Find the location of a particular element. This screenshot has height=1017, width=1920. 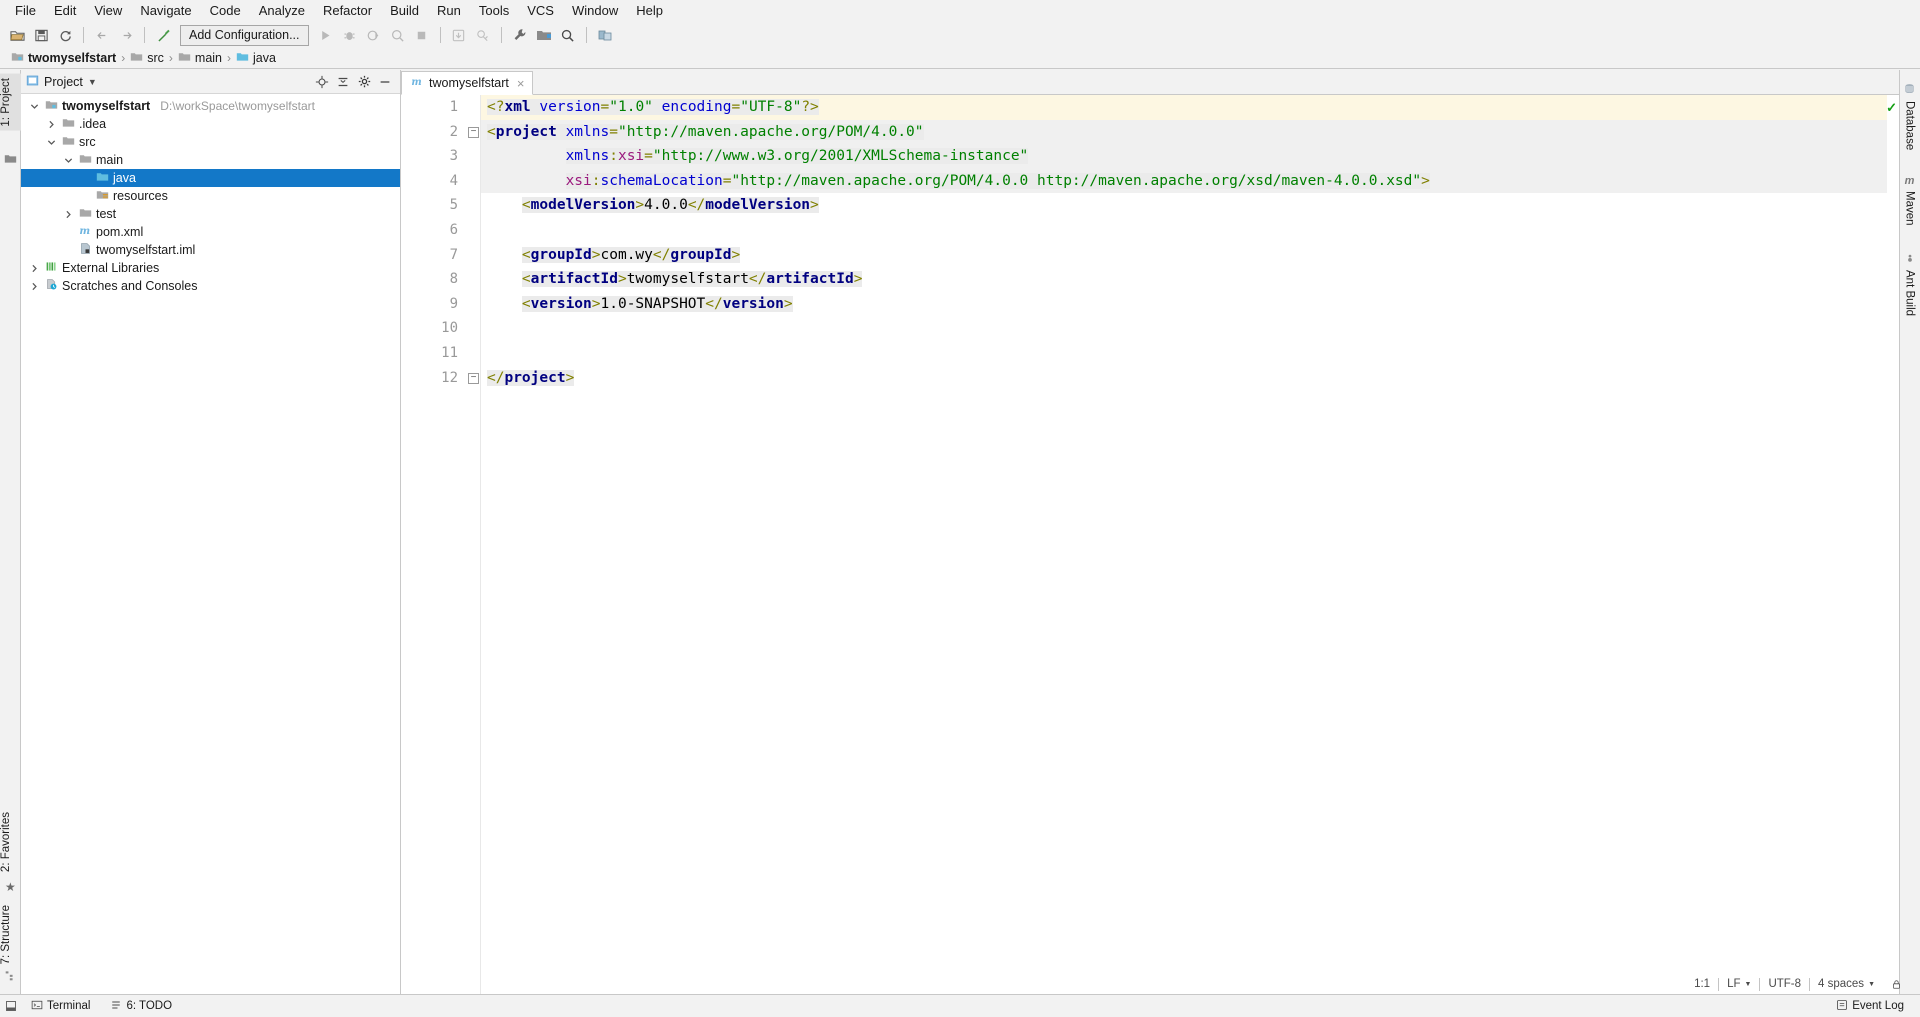

layout-icon is located at coordinates (605, 35).